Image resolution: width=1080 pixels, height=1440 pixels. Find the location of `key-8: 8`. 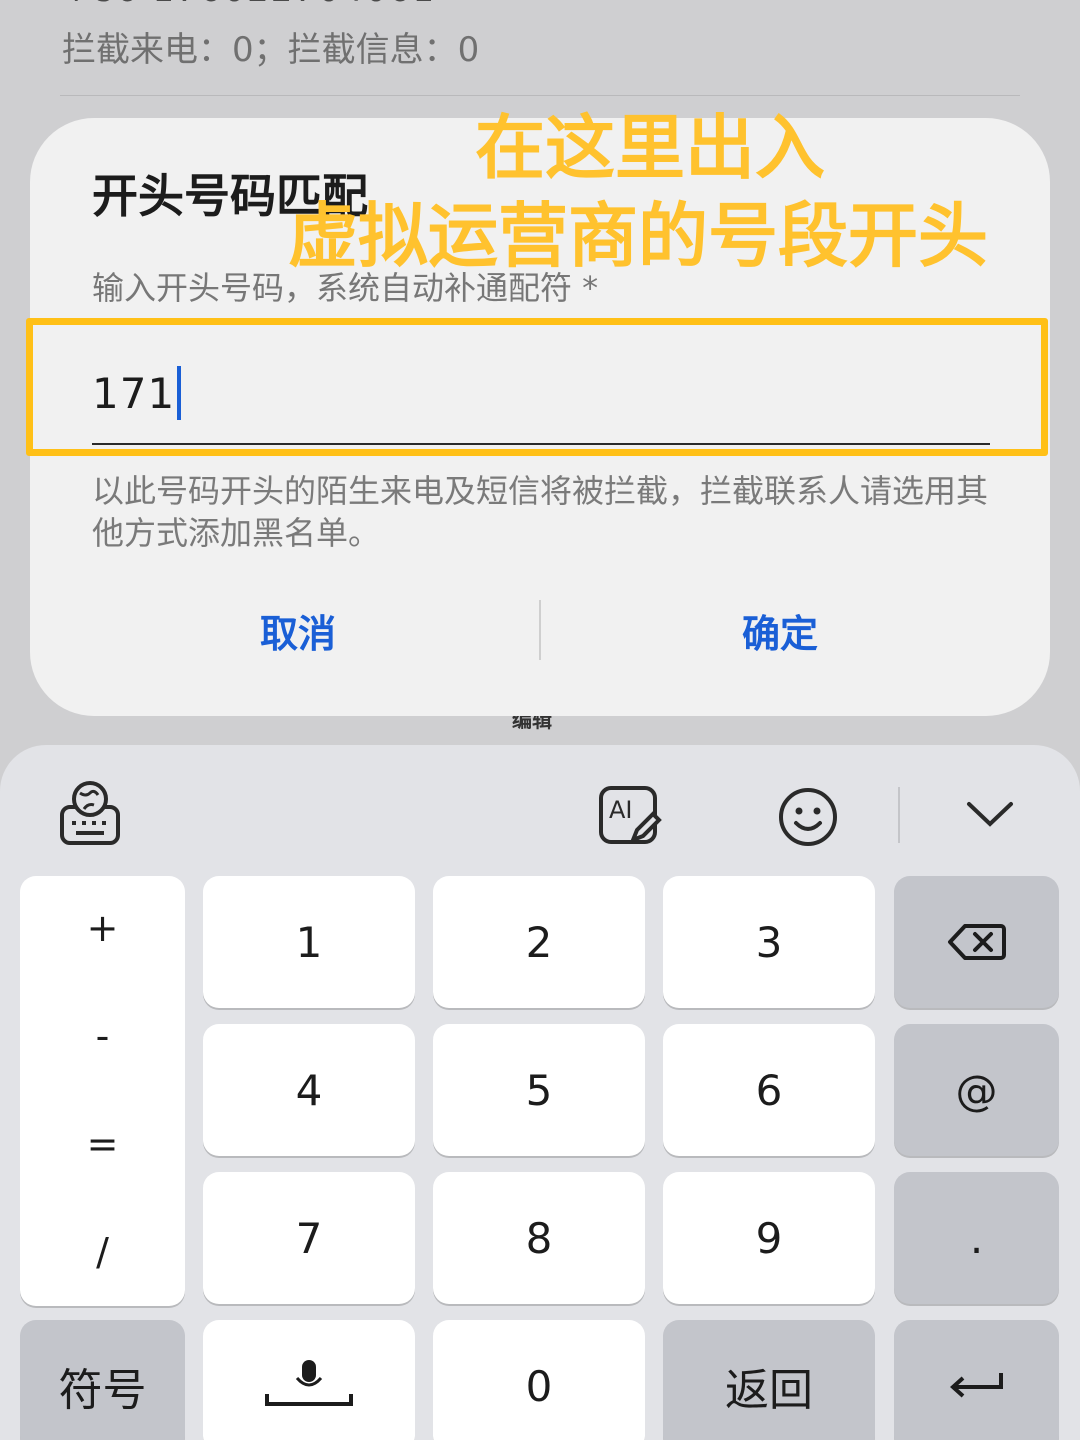

key-8: 8 is located at coordinates (539, 1238).